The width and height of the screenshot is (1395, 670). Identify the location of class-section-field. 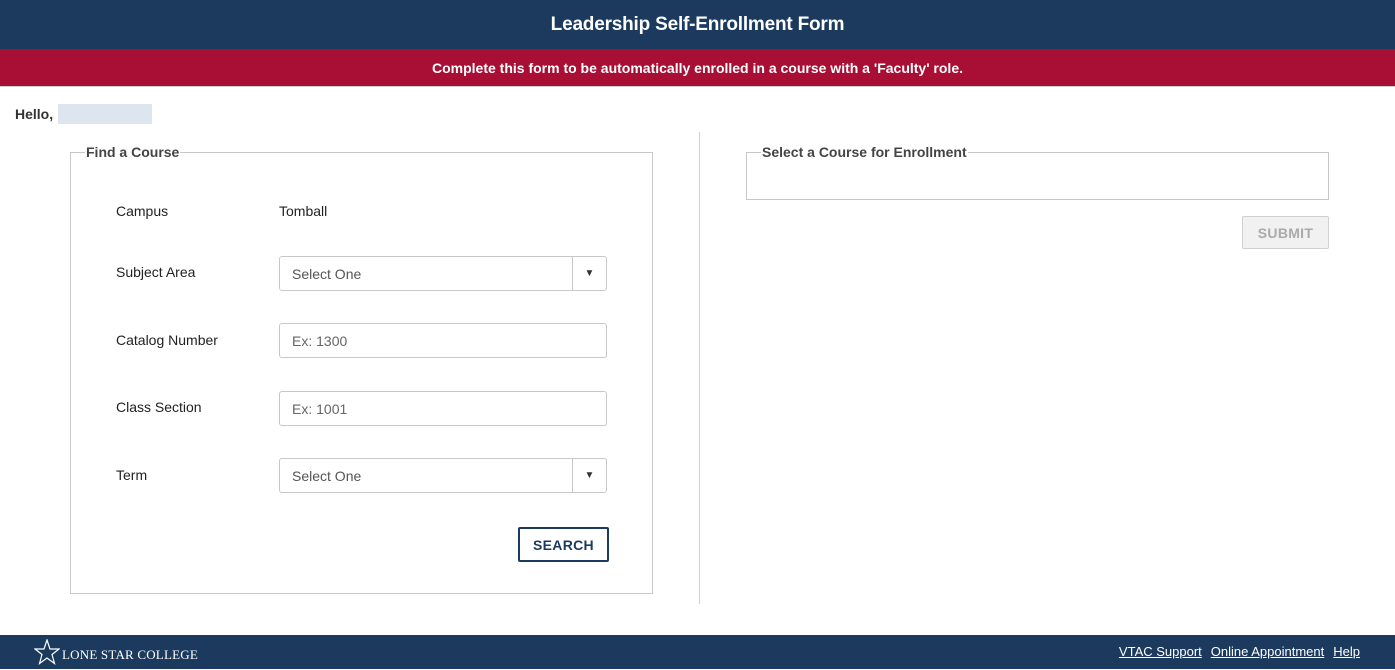
(443, 408).